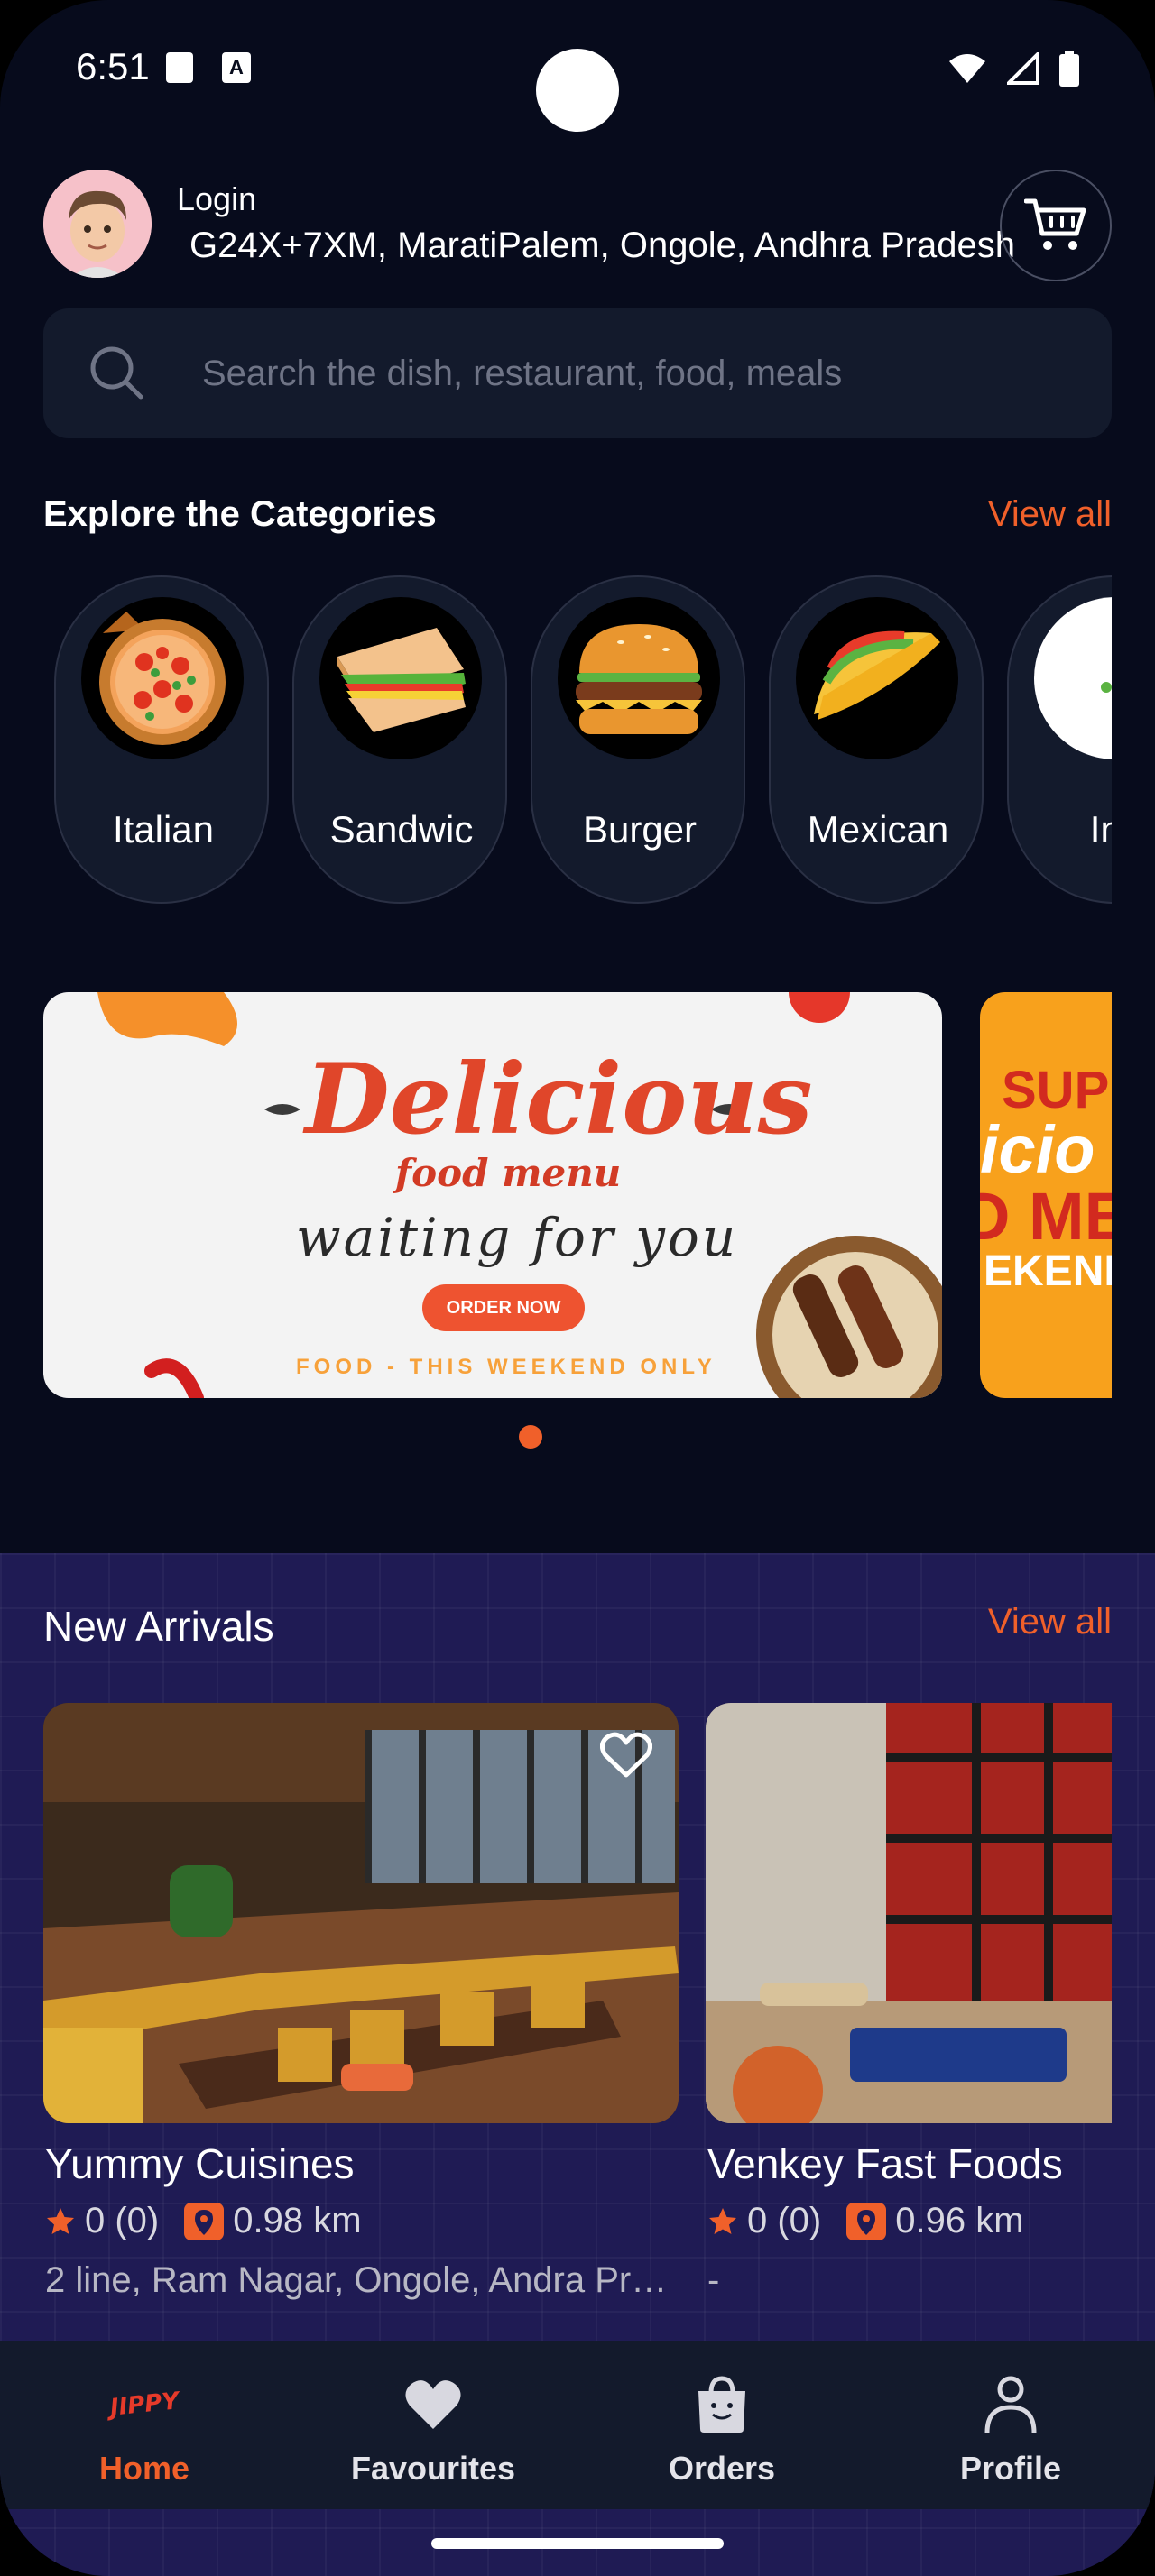 This screenshot has height=2576, width=1155. What do you see at coordinates (640, 829) in the screenshot?
I see `category-label: Burger` at bounding box center [640, 829].